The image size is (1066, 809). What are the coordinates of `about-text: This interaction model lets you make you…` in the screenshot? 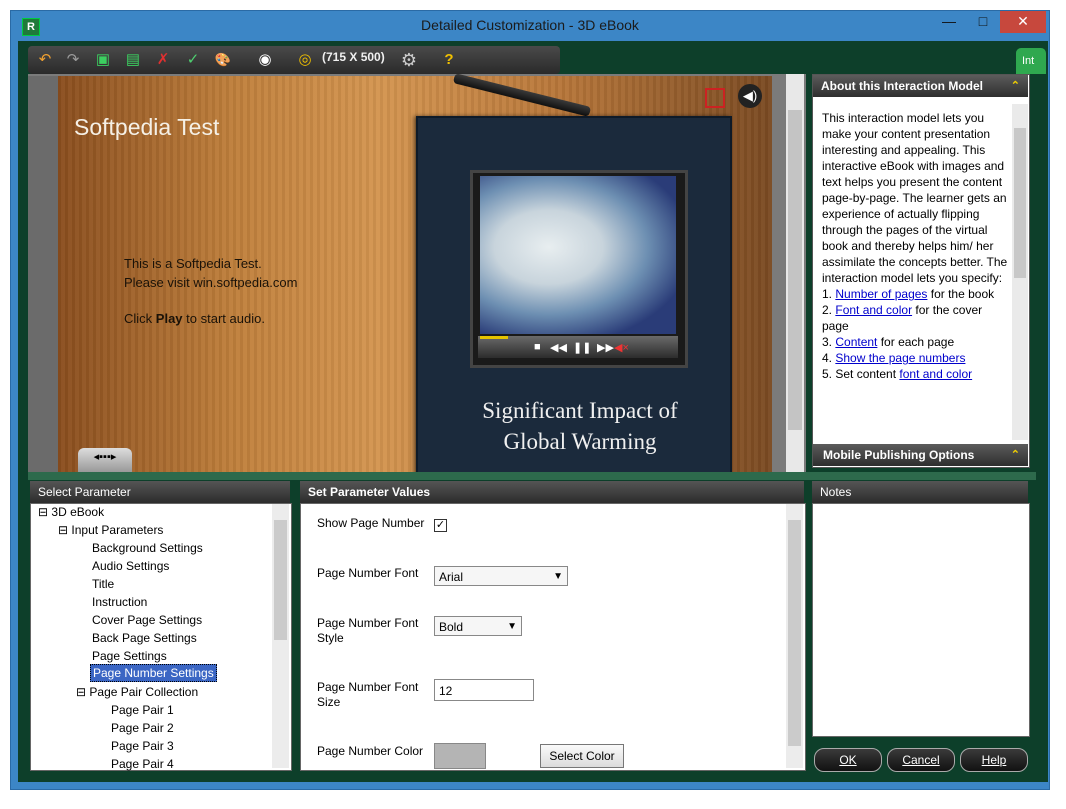 It's located at (915, 246).